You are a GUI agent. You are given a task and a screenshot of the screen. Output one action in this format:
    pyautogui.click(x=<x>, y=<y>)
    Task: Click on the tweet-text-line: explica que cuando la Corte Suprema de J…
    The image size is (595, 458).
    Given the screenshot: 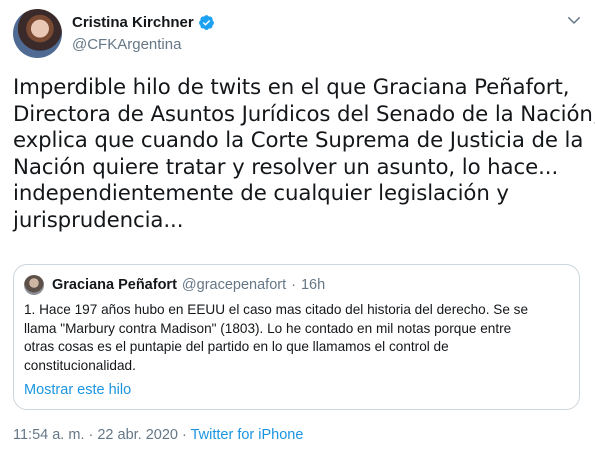 What is the action you would take?
    pyautogui.click(x=298, y=140)
    